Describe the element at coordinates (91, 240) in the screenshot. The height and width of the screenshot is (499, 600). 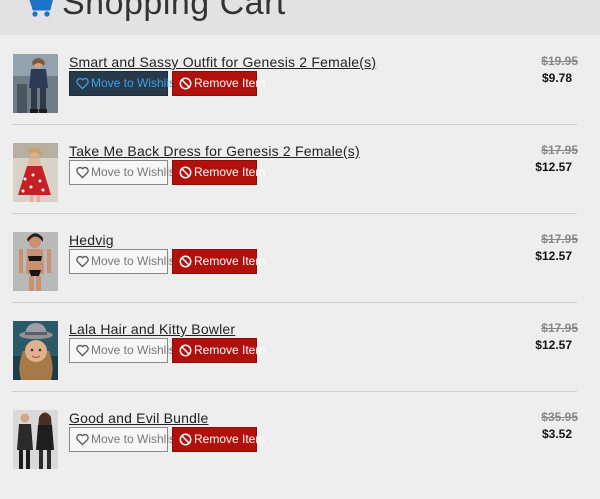
I see `product-name-link: Hedvig` at that location.